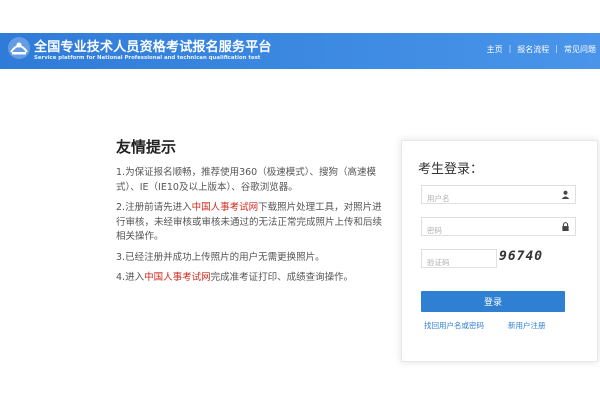  I want to click on password-input, so click(484, 230).